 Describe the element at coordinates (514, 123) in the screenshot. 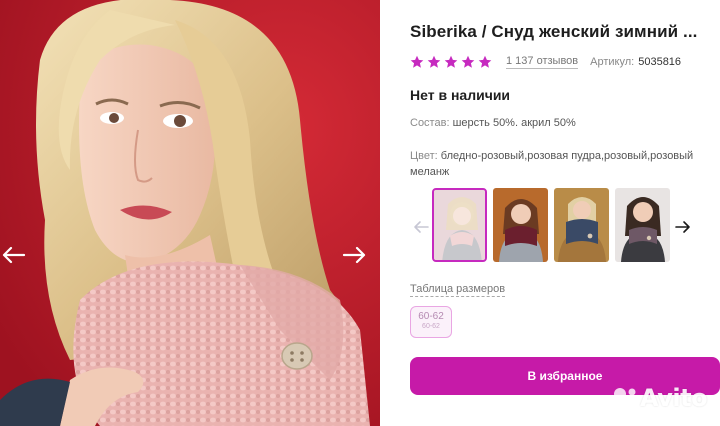

I see `composition-value: шерсть 50%. акрил 50%` at that location.